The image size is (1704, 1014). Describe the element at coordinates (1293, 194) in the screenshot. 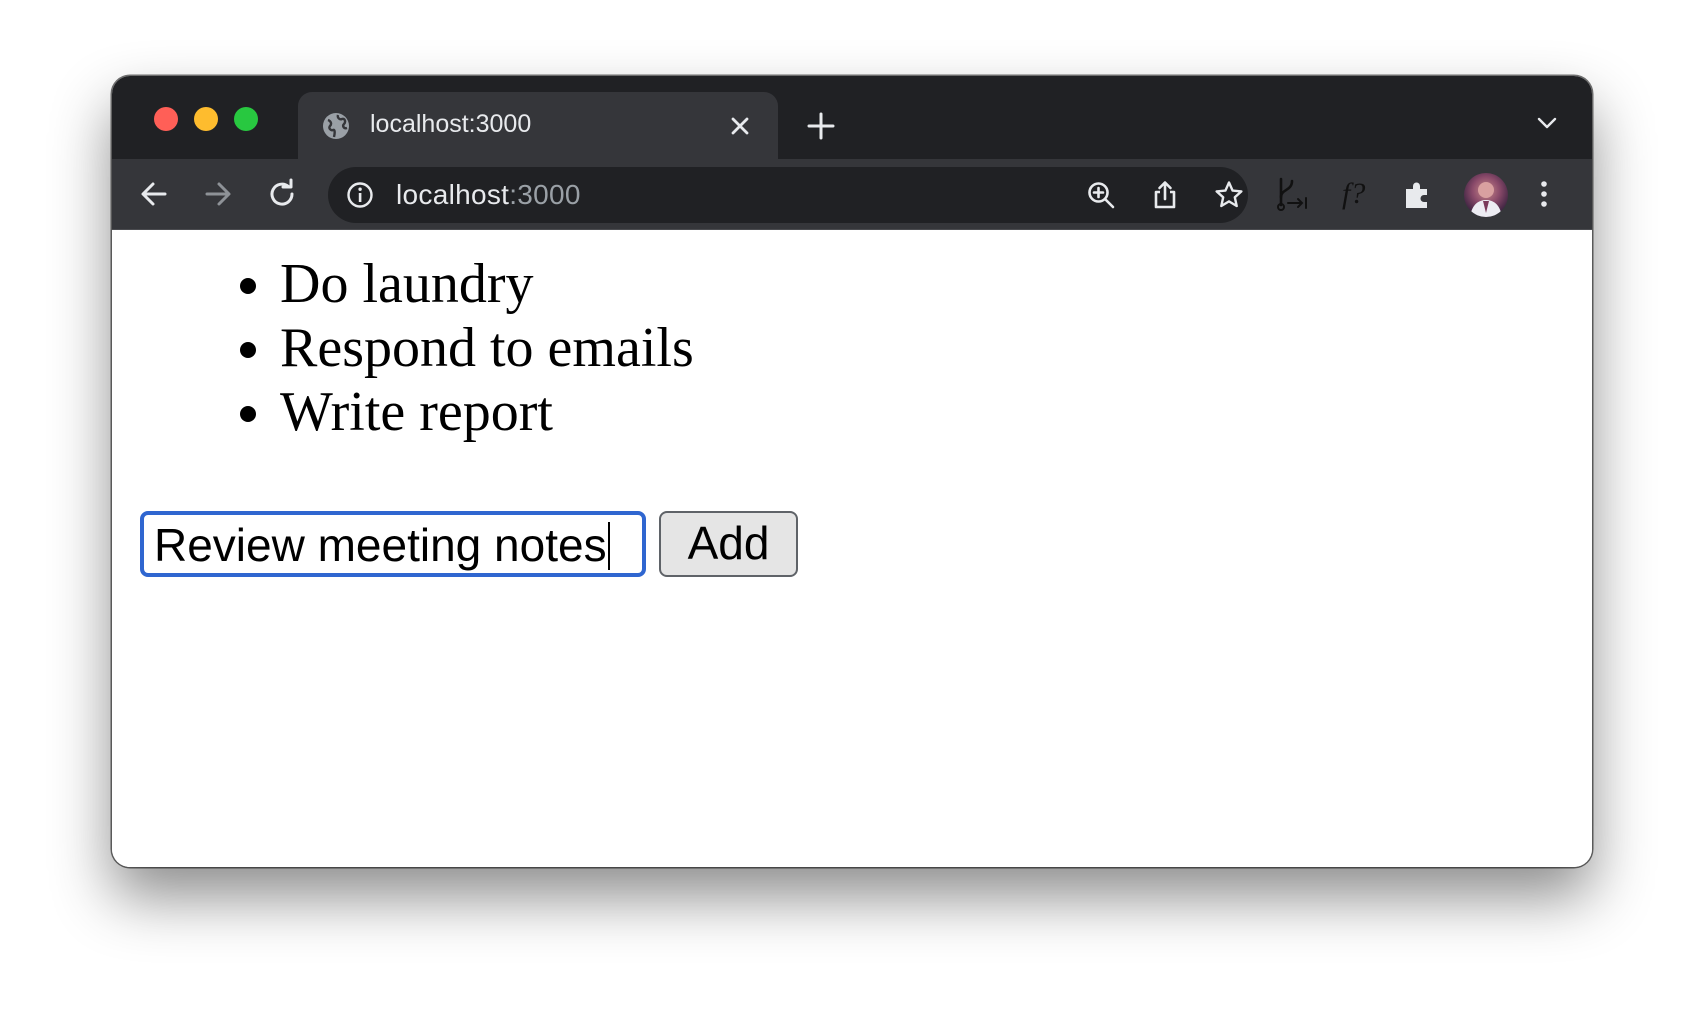

I see `git-branch-extension-icon` at that location.